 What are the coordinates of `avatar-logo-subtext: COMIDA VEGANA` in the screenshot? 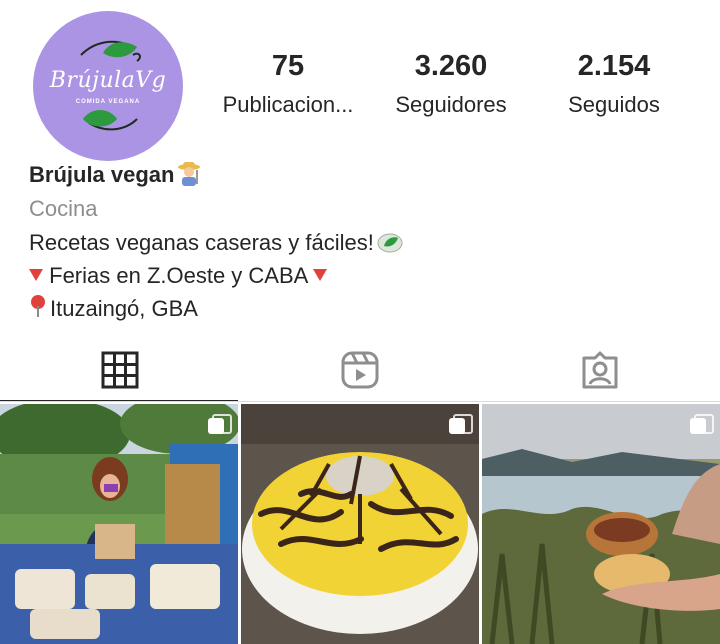 It's located at (108, 102).